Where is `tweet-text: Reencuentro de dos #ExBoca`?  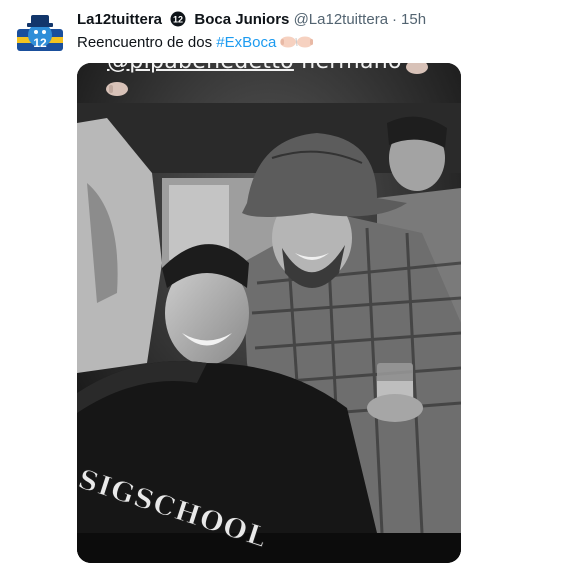 tweet-text: Reencuentro de dos #ExBoca is located at coordinates (196, 44).